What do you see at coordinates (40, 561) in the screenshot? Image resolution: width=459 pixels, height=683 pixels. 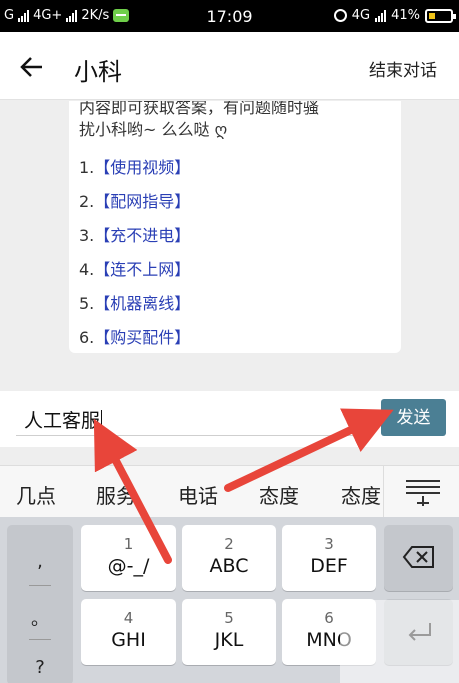 I see `symbol-key: ,` at bounding box center [40, 561].